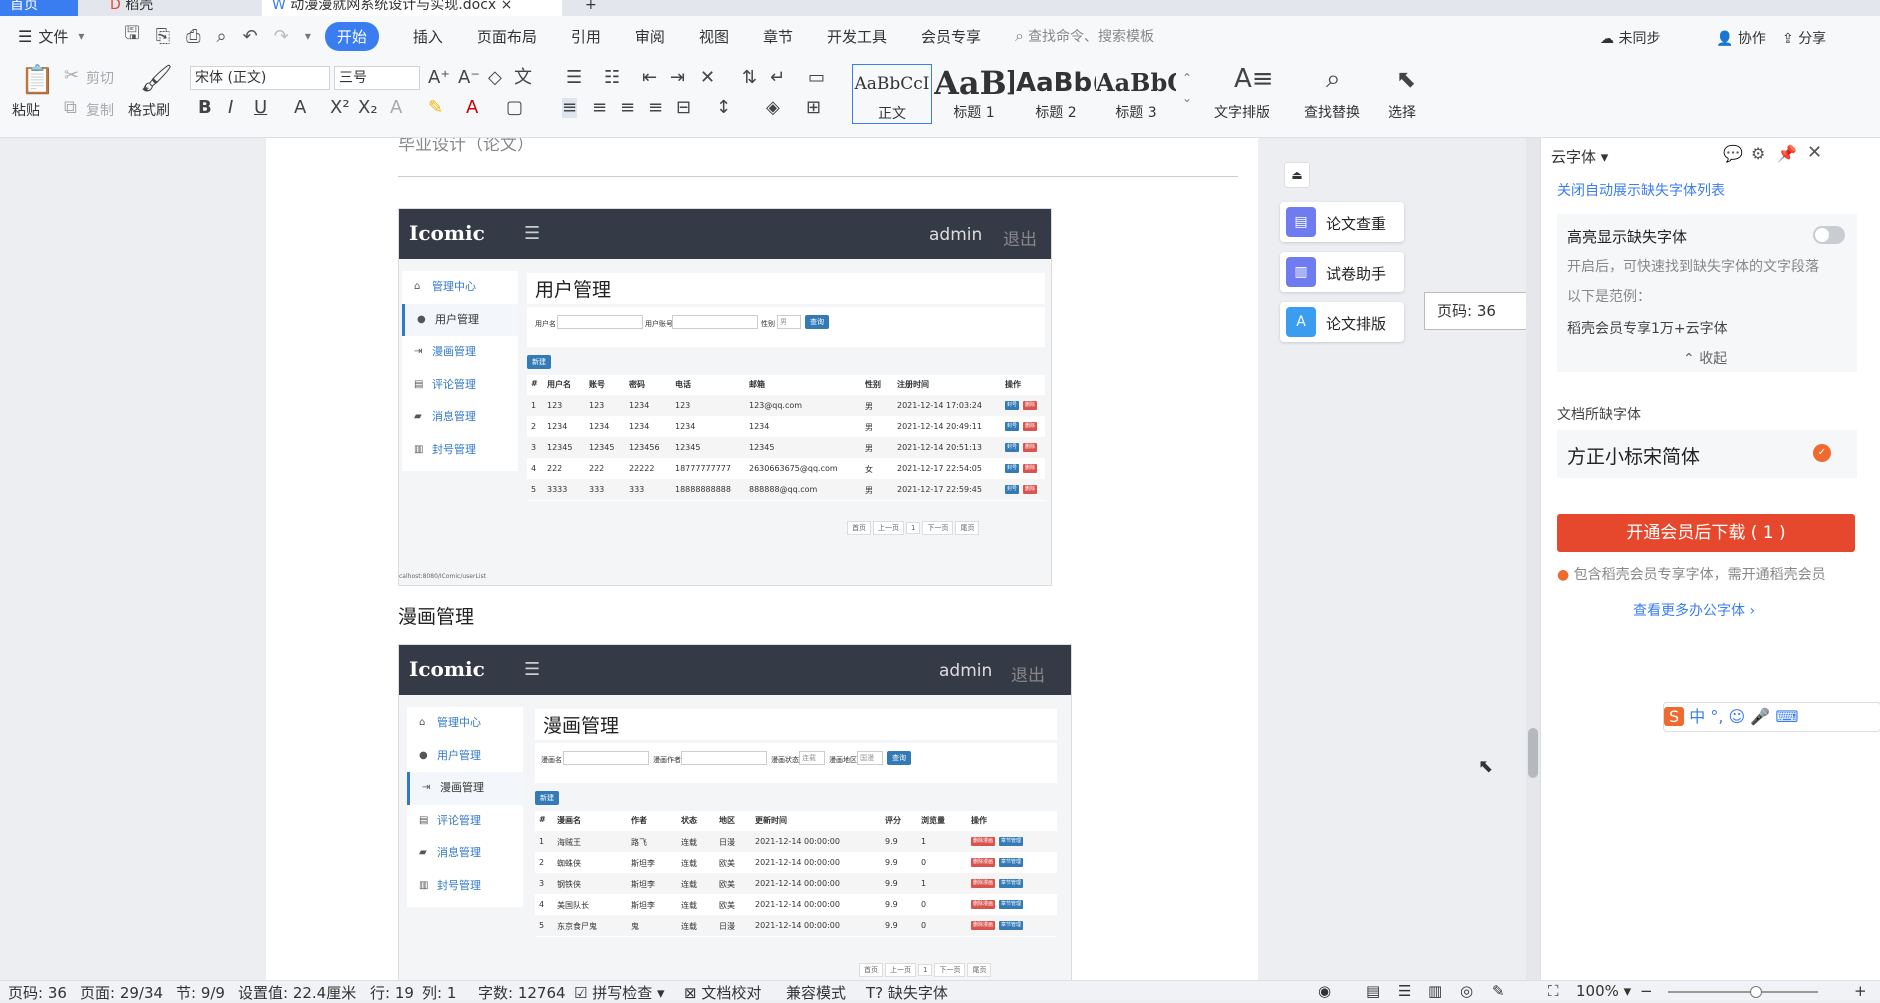 The image size is (1880, 1003). I want to click on tab-docer: D 稻壳, so click(131, 8).